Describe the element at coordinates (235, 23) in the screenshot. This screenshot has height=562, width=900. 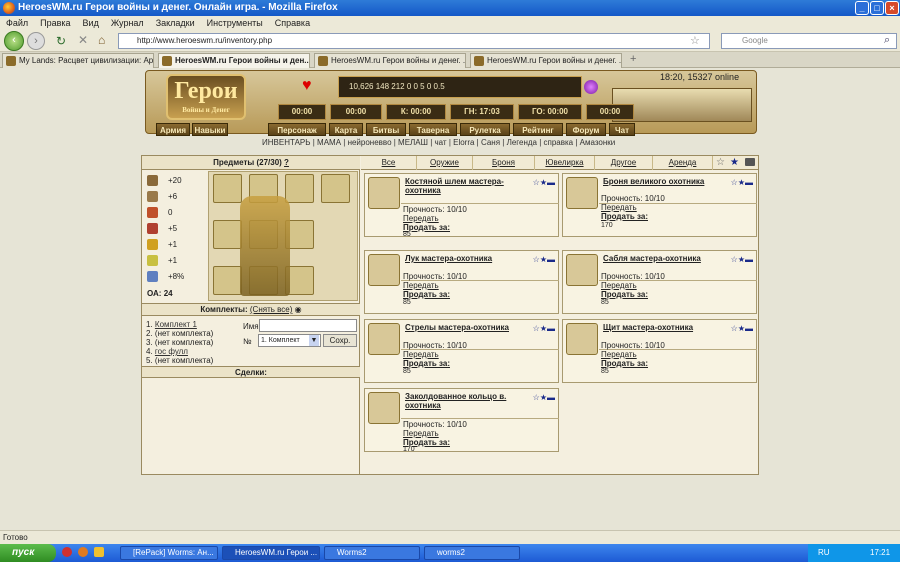
I see `menu-tools: Инструменты` at that location.